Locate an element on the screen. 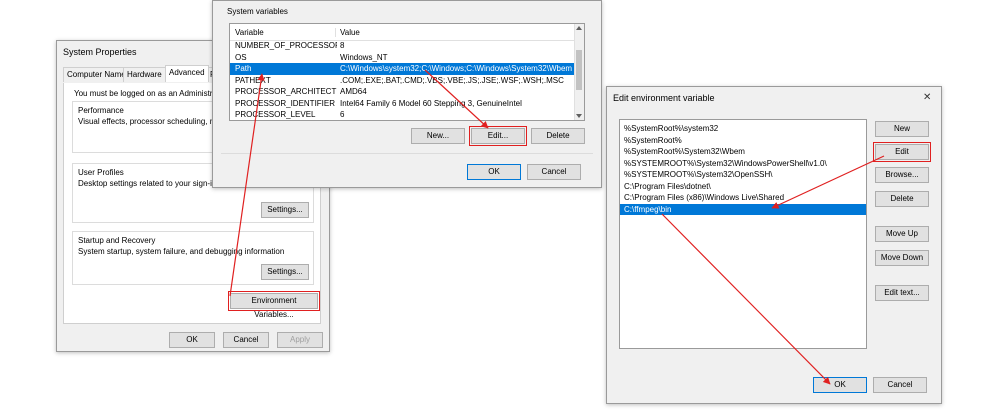 Image resolution: width=1000 pixels, height=410 pixels. list-item-selected: C:\ffmpeg\bin is located at coordinates (743, 209).